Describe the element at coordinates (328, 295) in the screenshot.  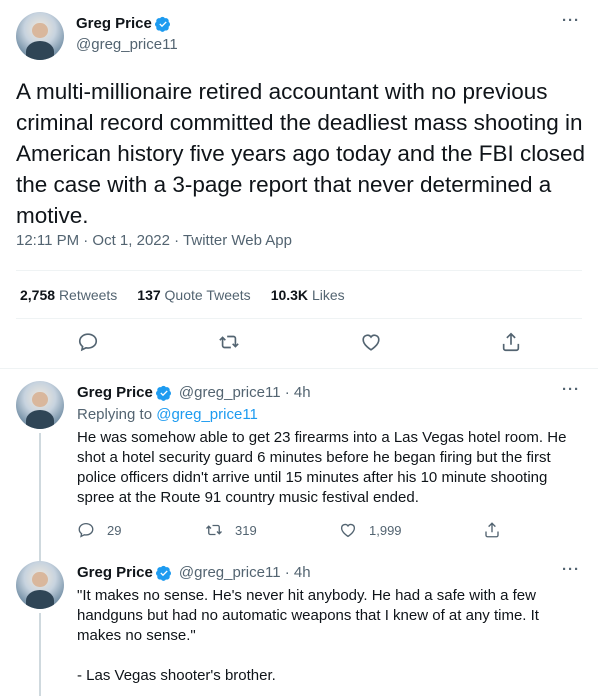
I see `likes-label: Likes` at that location.